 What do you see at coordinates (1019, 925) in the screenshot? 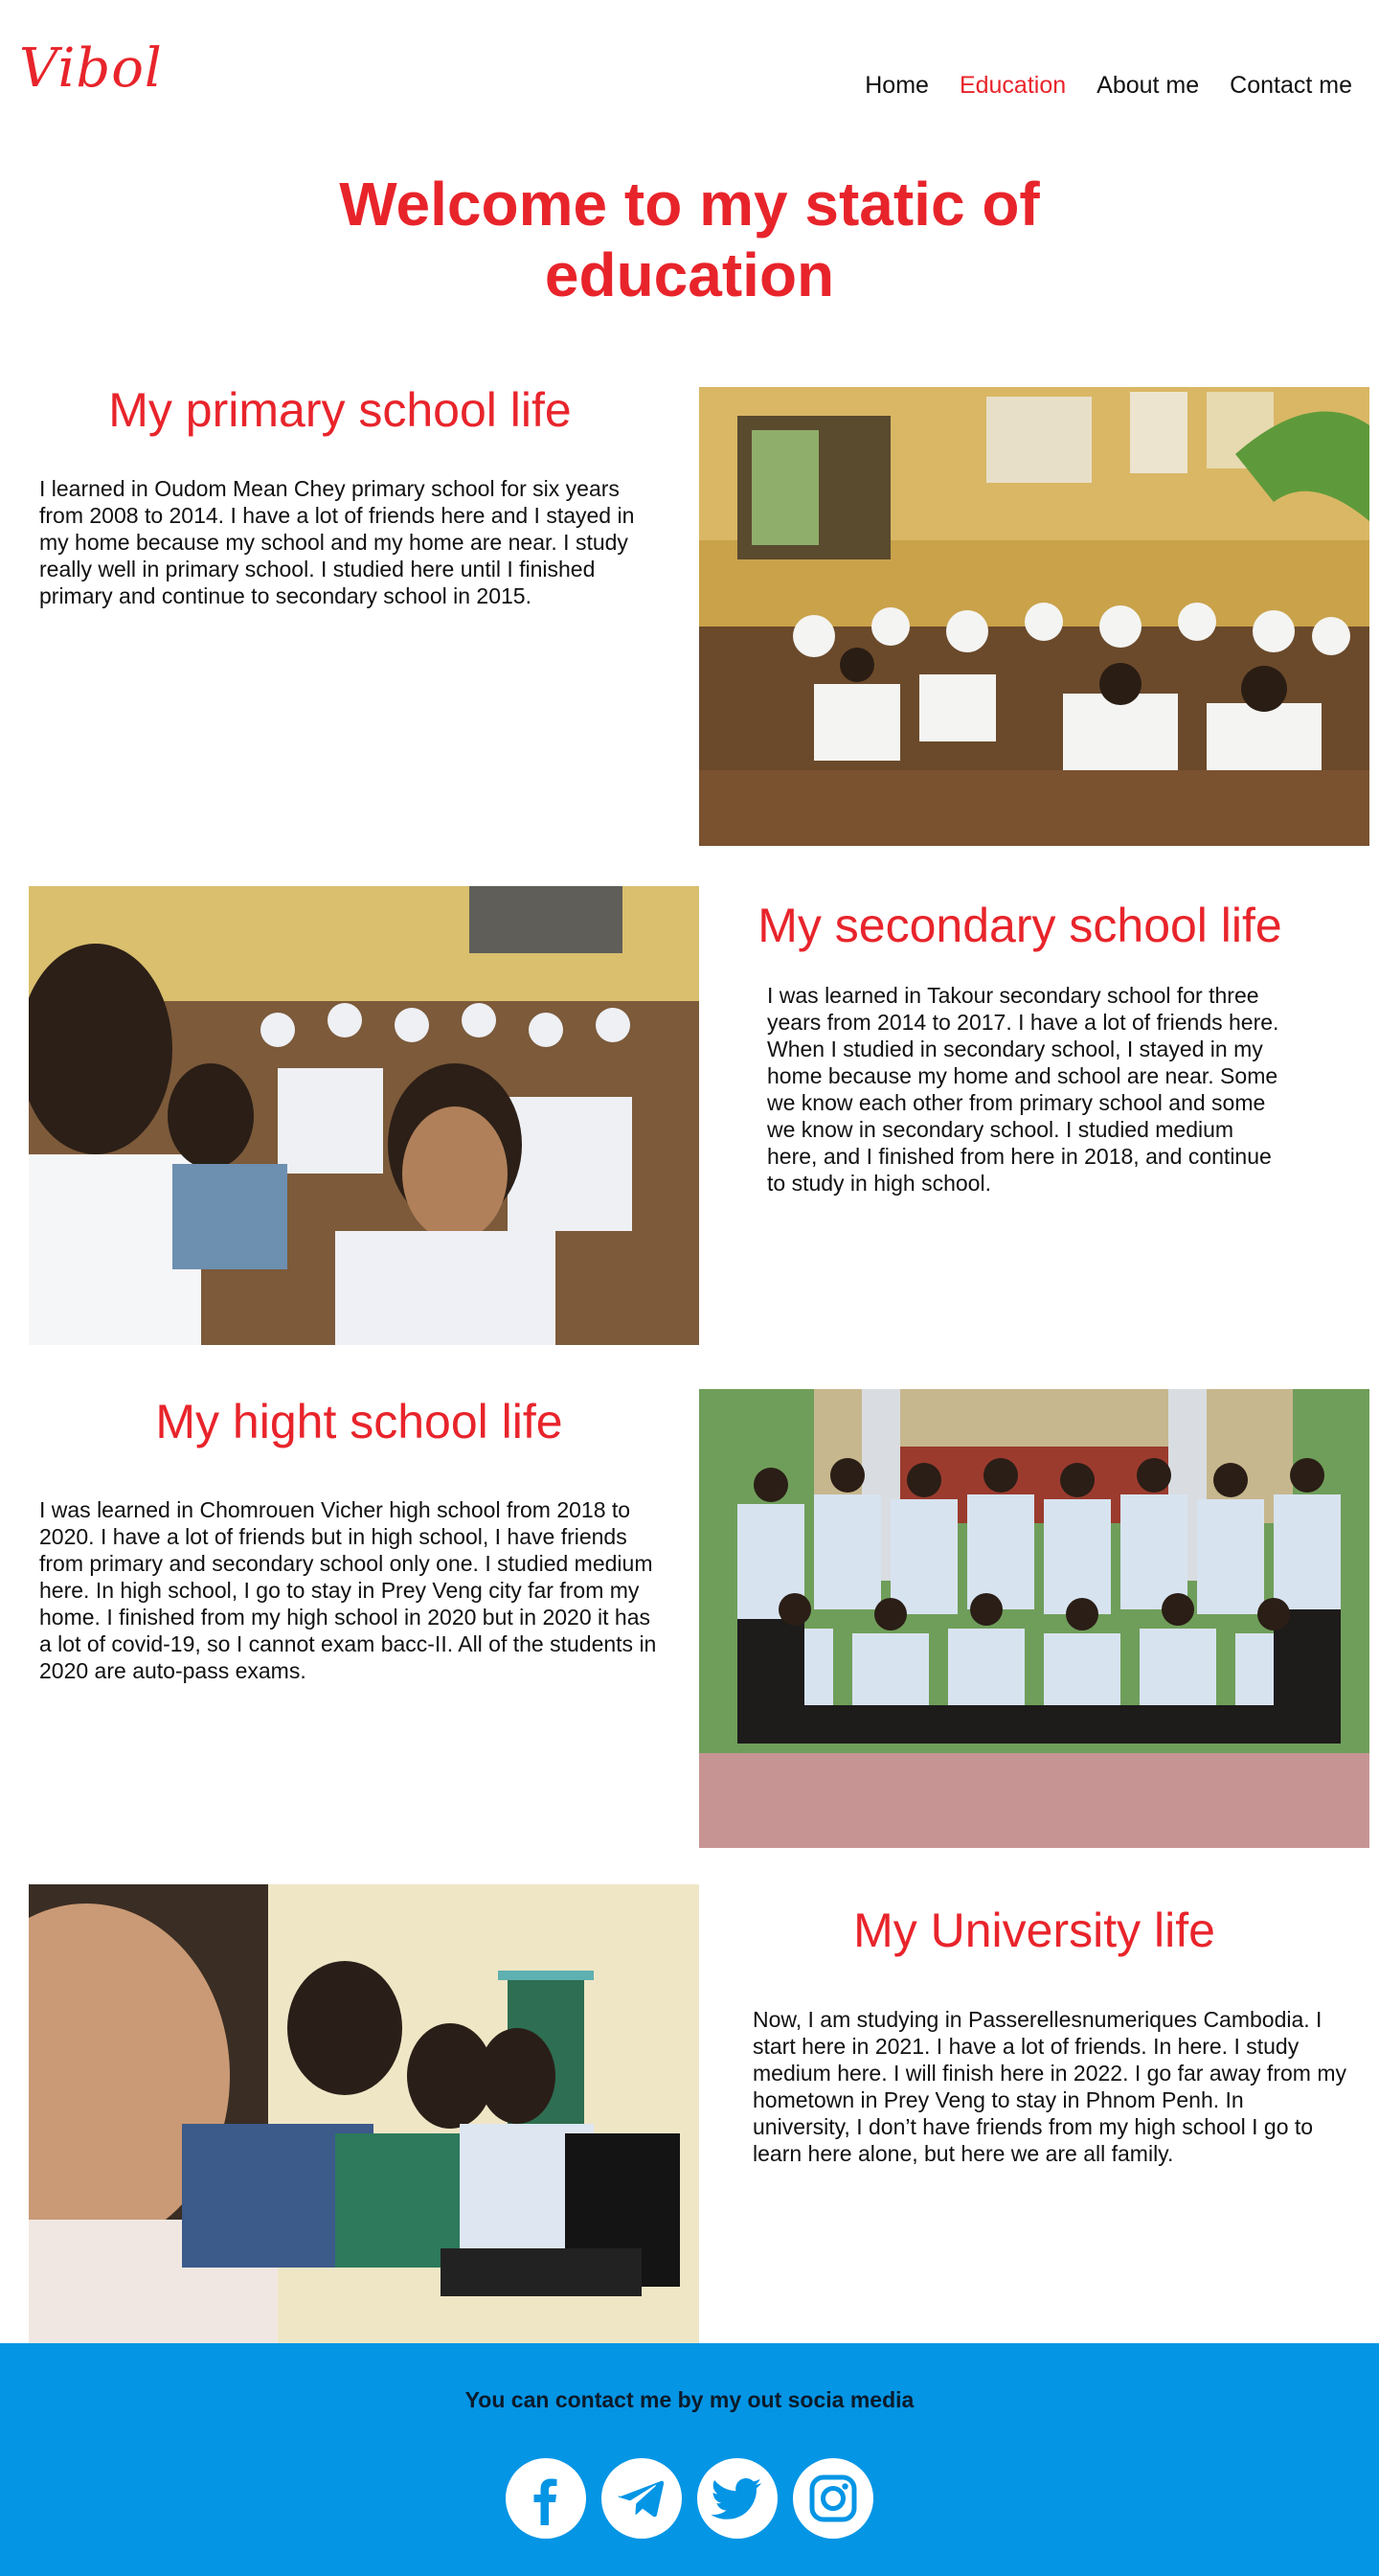
I see `secondary-school-heading: My secondary school life` at bounding box center [1019, 925].